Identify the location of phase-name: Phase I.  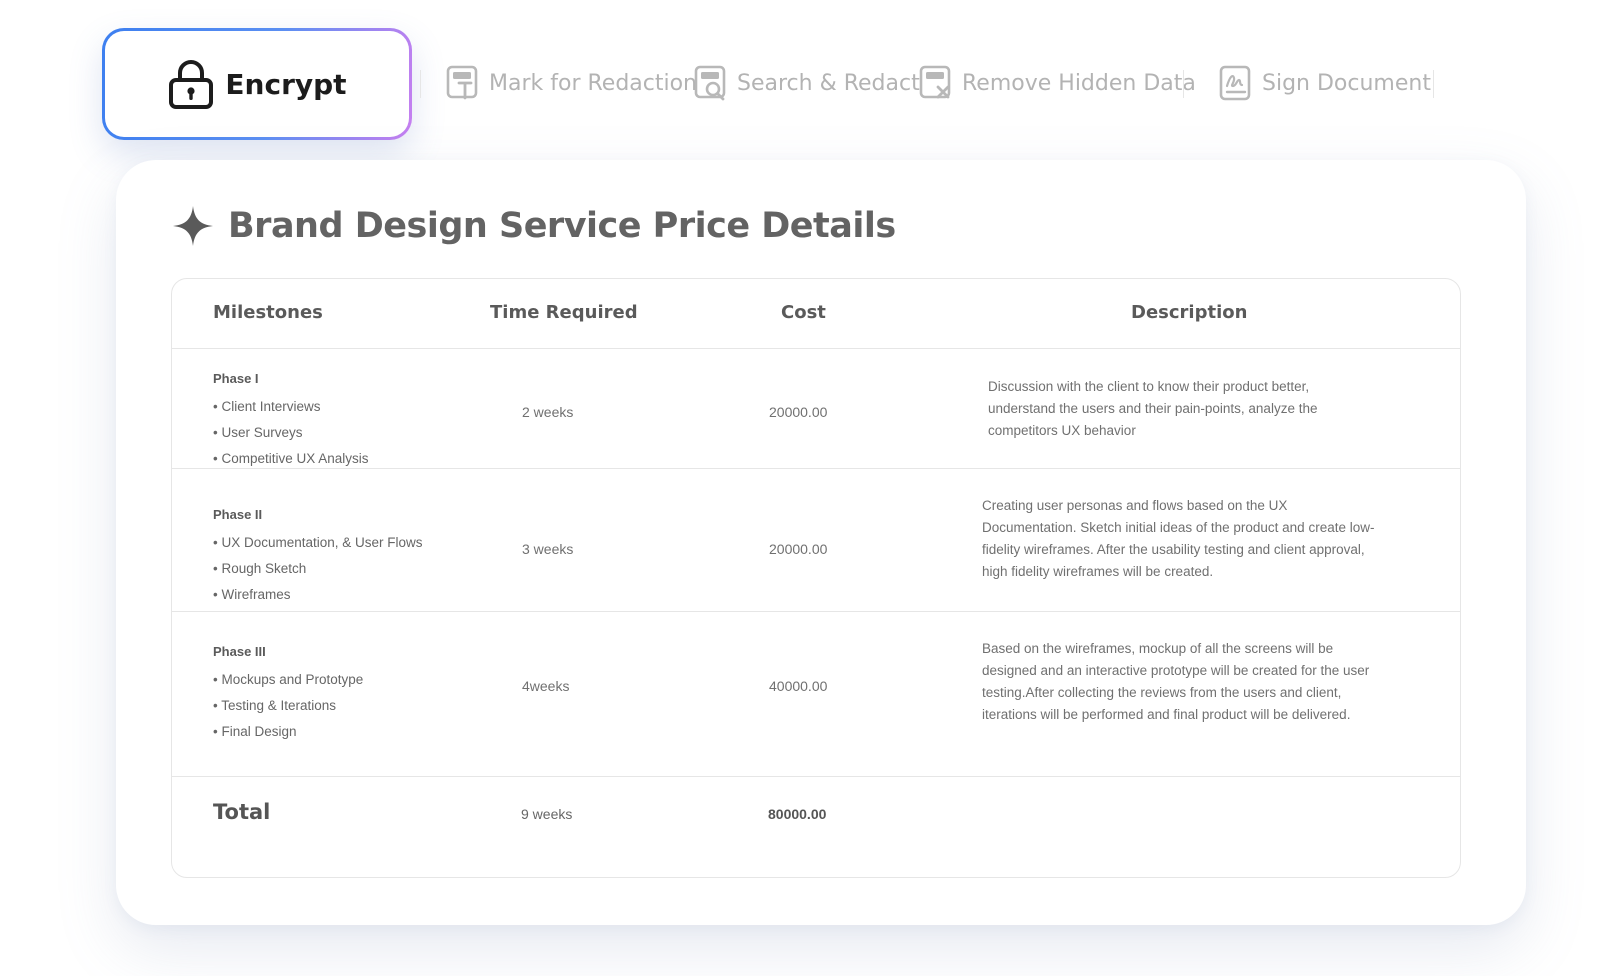
(236, 378).